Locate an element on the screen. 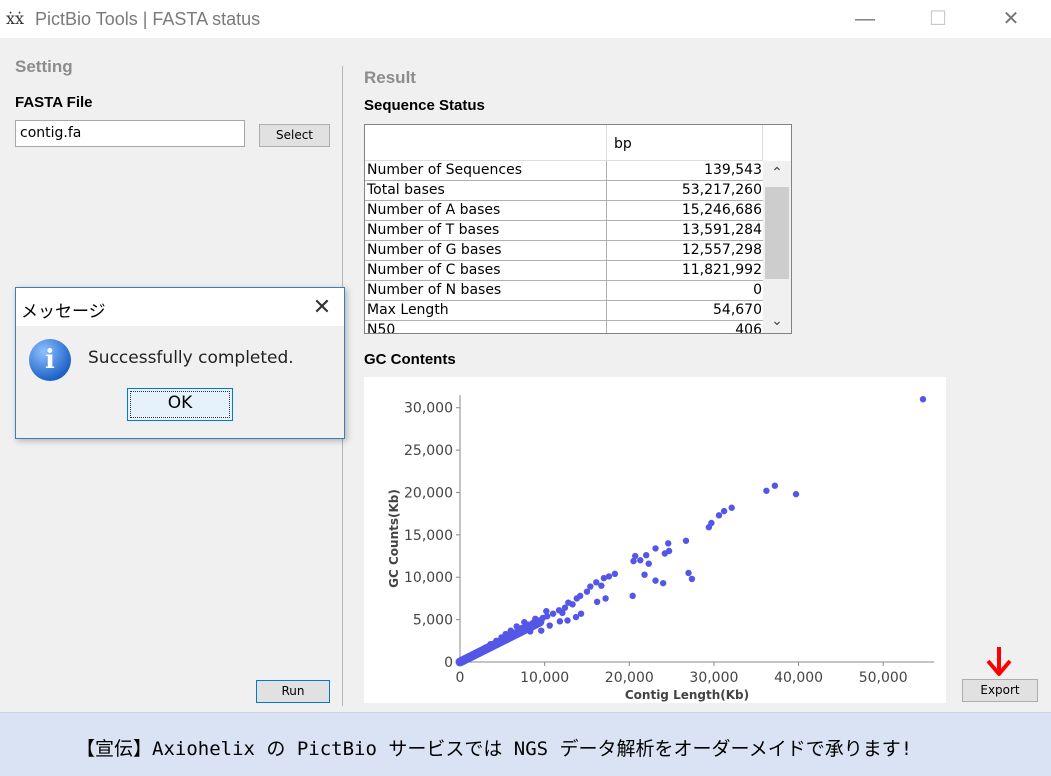  close-button: ✕ is located at coordinates (1011, 19).